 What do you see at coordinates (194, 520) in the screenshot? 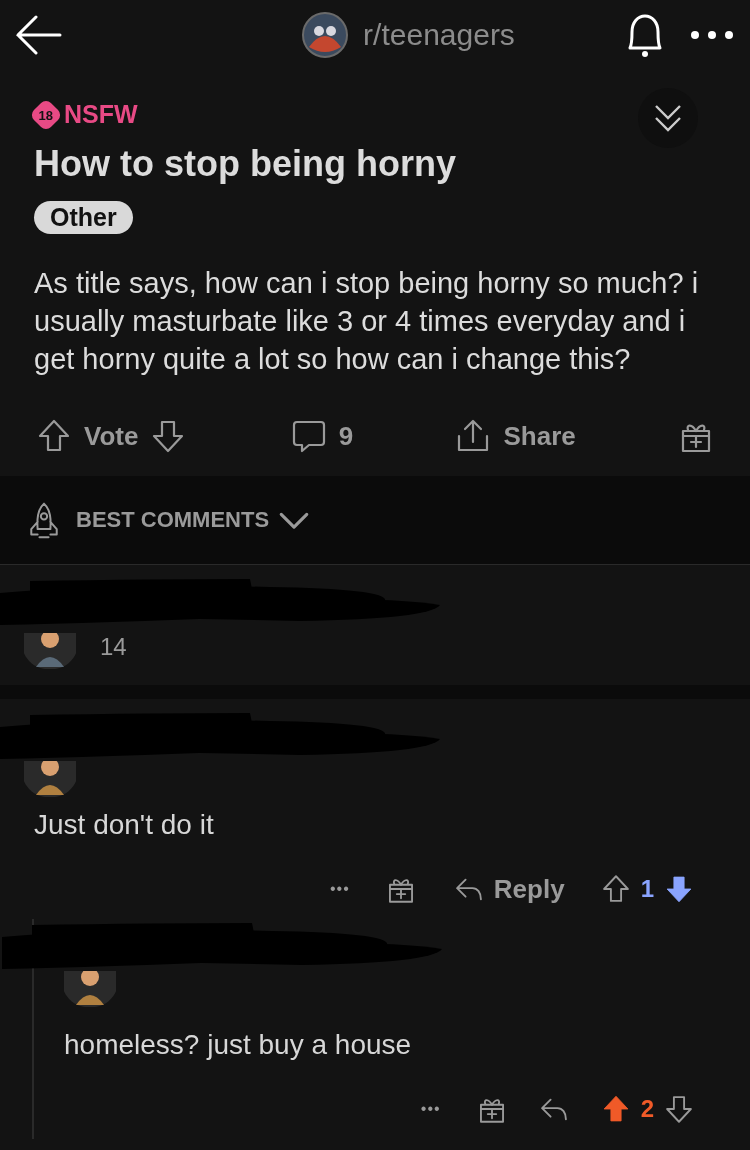
I see `sort-dropdown: BEST COMMENTS` at bounding box center [194, 520].